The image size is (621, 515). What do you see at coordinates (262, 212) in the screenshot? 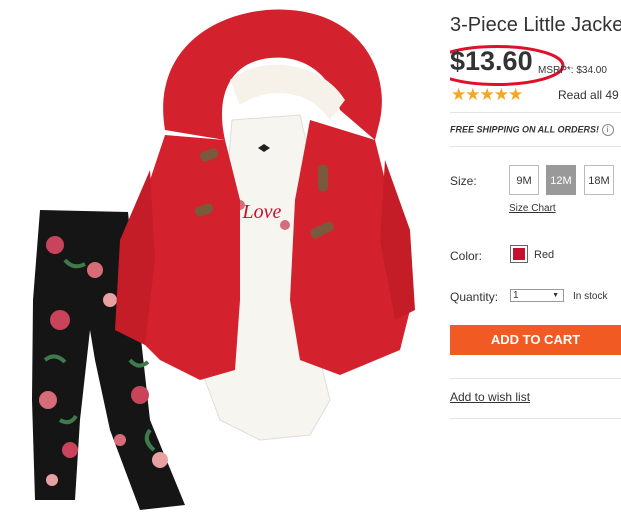
I see `shirt-love-text: Love` at bounding box center [262, 212].